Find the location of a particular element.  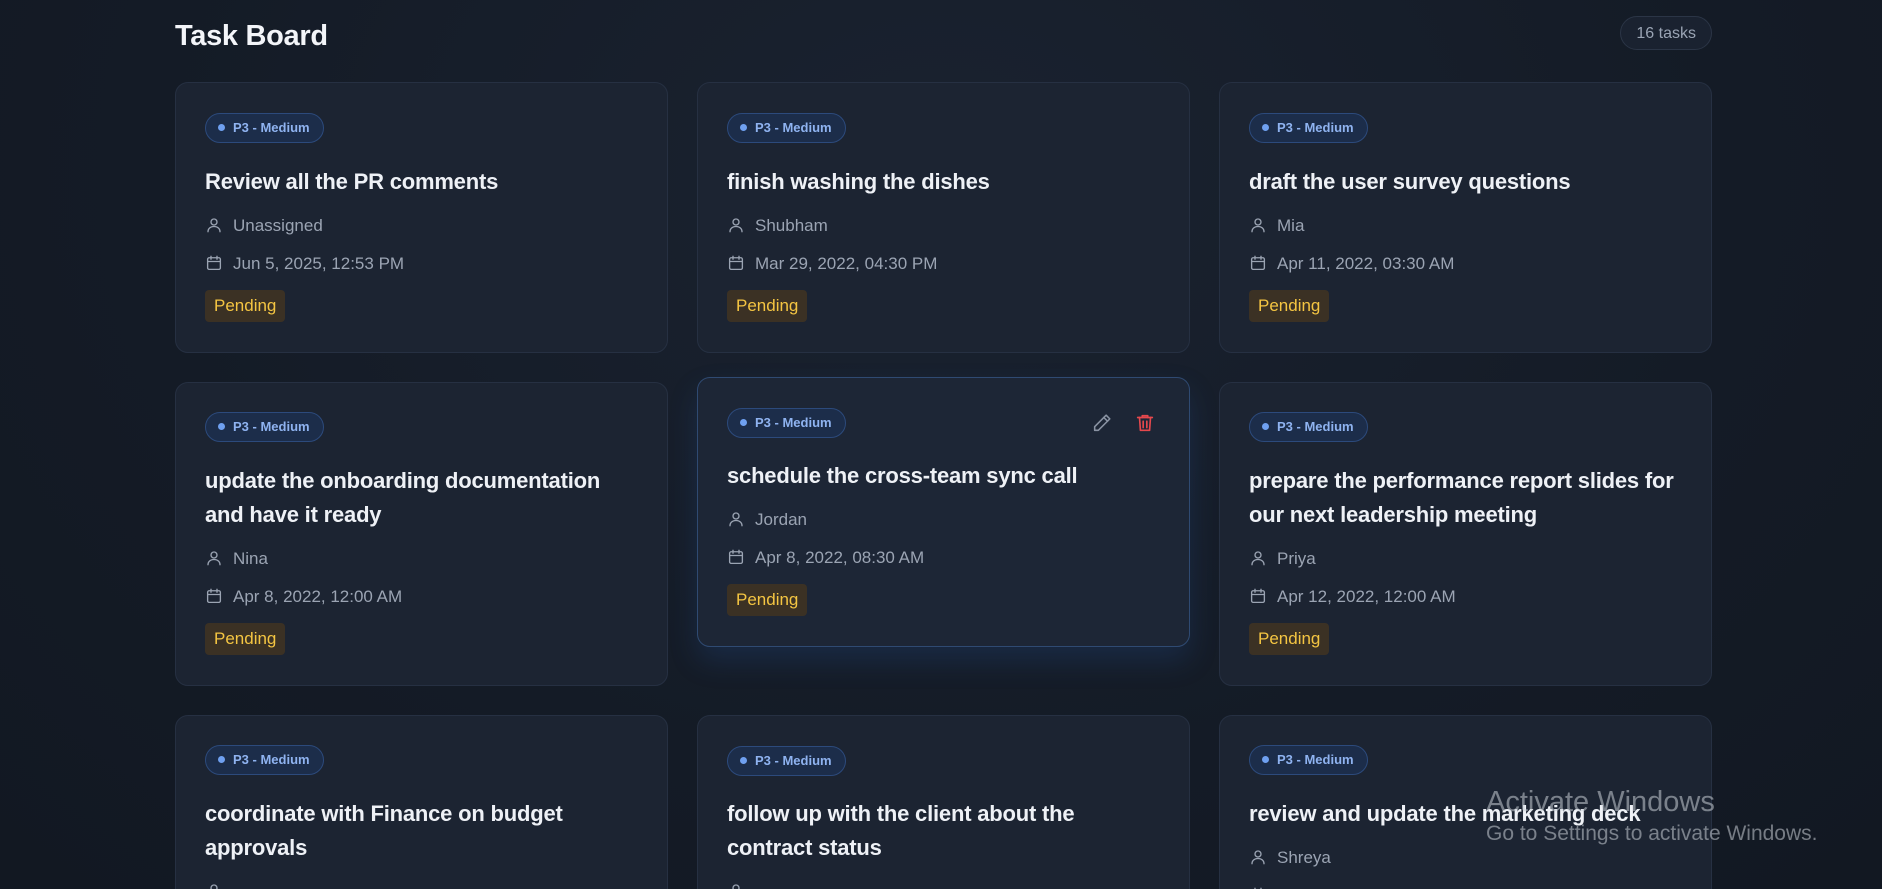

assignee-name: Shubham is located at coordinates (791, 225).